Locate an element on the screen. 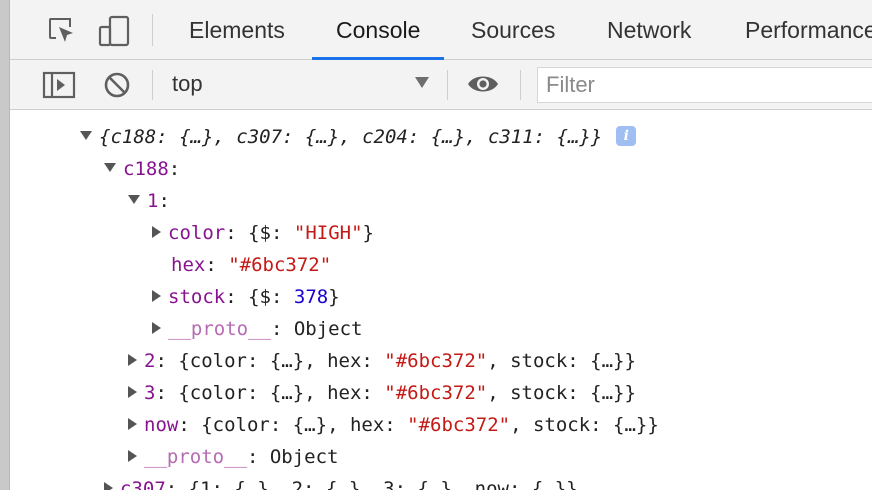 The width and height of the screenshot is (872, 490). tab-network: Network is located at coordinates (649, 30).